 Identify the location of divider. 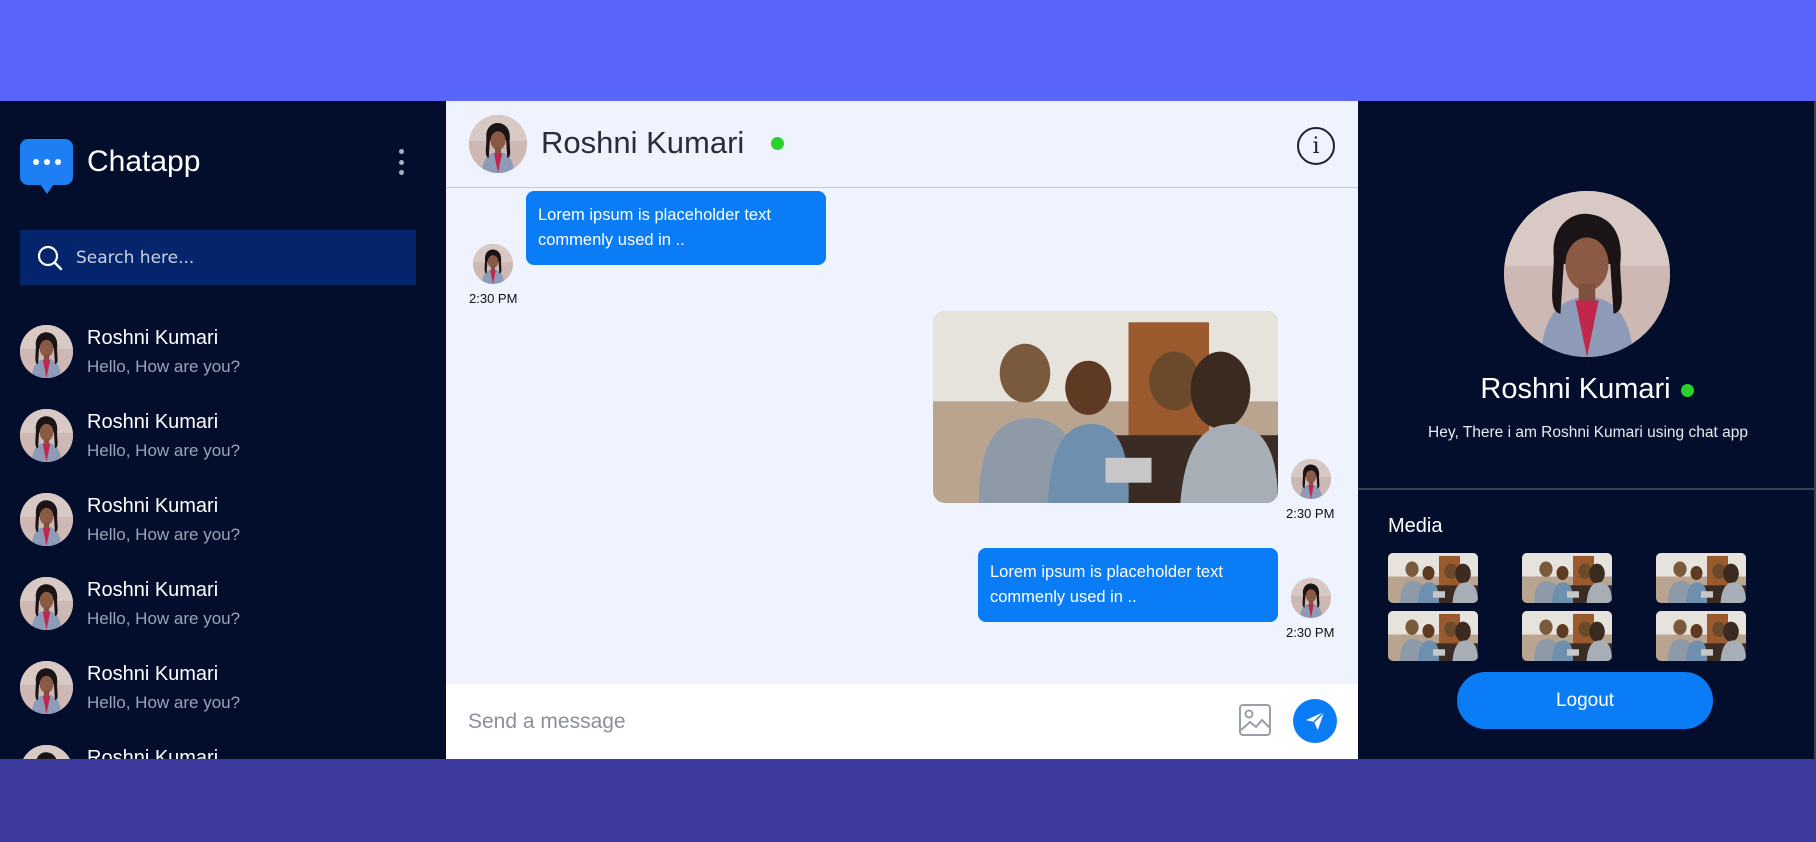
(1587, 489).